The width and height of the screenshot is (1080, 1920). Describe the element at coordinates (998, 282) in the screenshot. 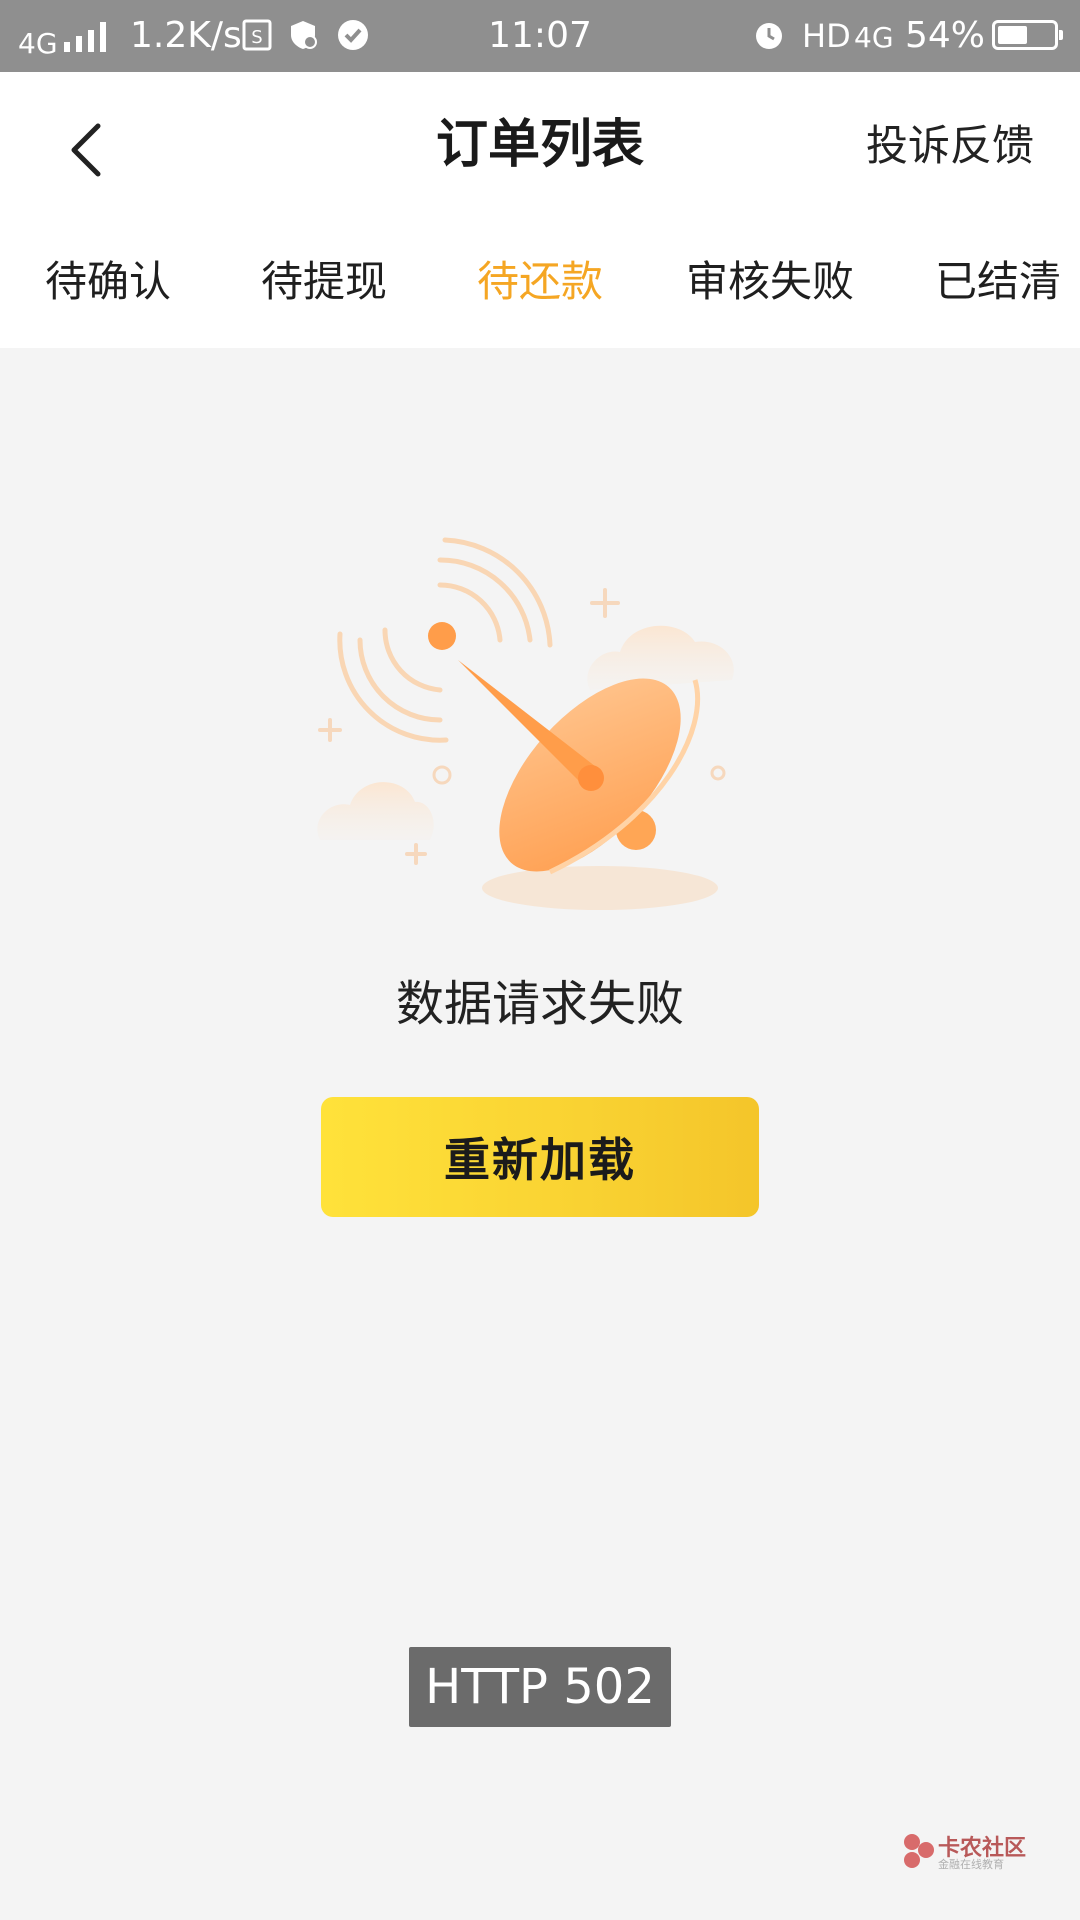

I see `tab-settled: 已结清` at that location.